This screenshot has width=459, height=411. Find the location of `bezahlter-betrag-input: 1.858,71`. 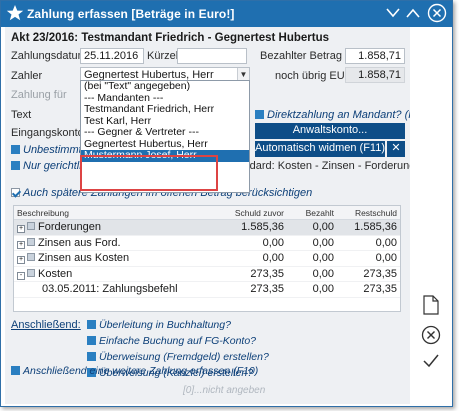

bezahlter-betrag-input: 1.858,71 is located at coordinates (375, 56).